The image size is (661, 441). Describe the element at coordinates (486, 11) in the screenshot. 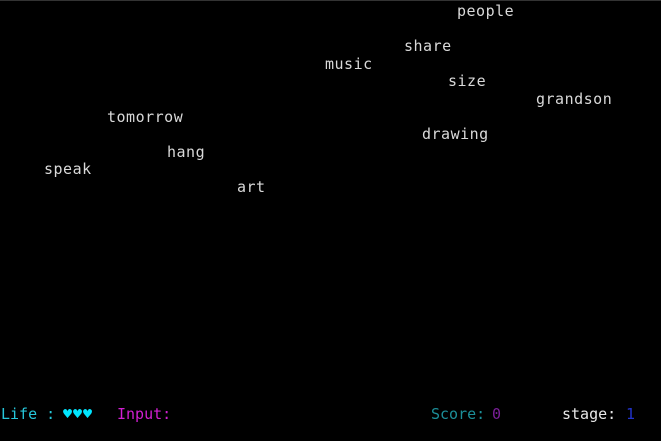

I see `falling-word-people: people` at that location.